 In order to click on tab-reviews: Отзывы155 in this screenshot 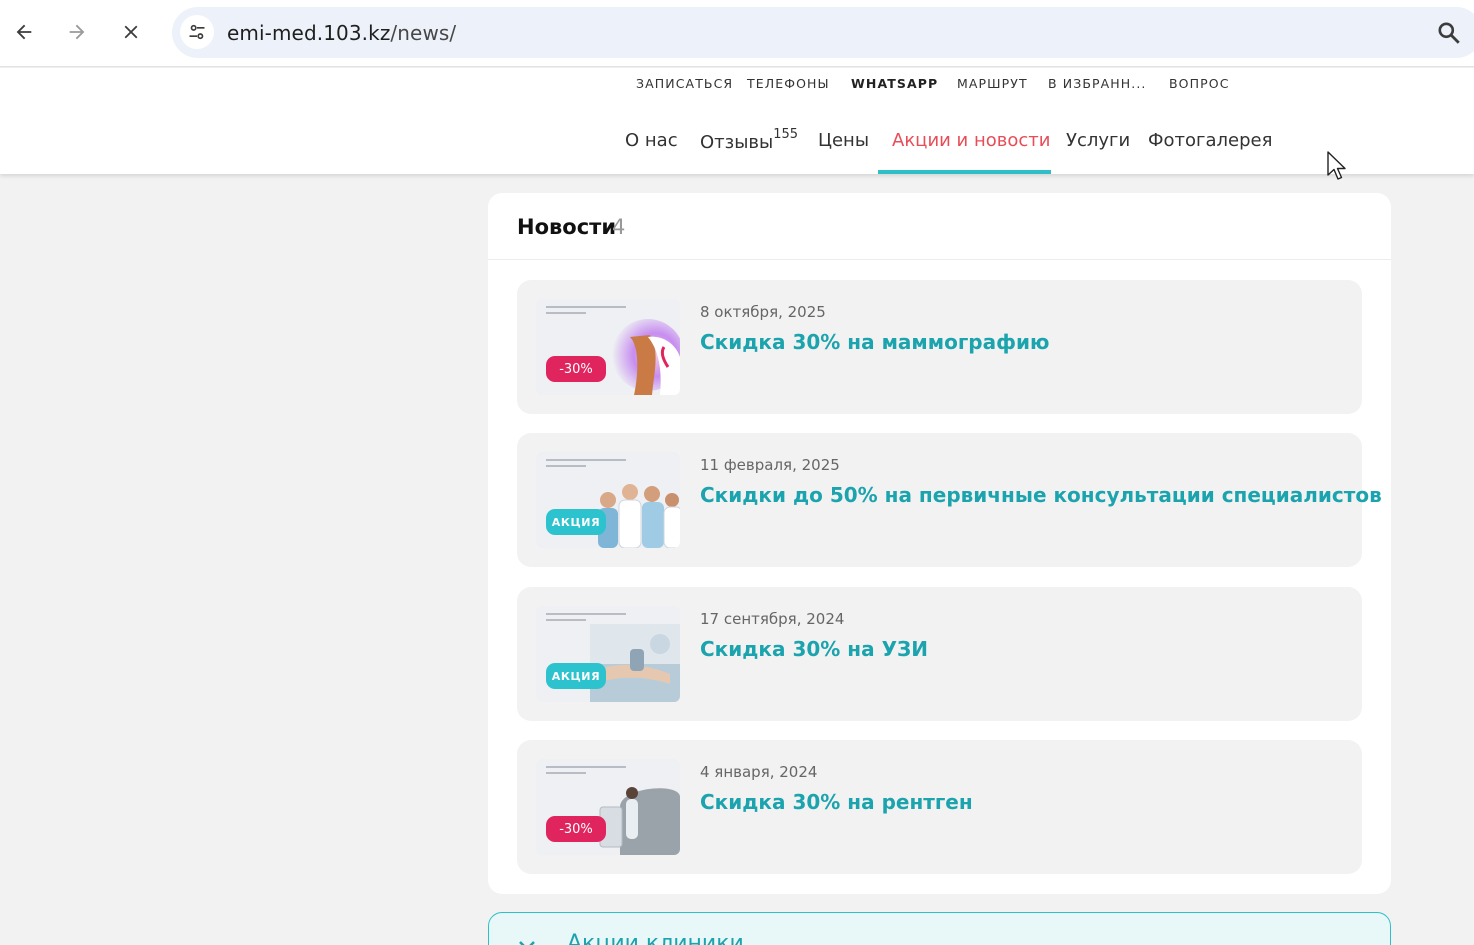, I will do `click(749, 140)`.